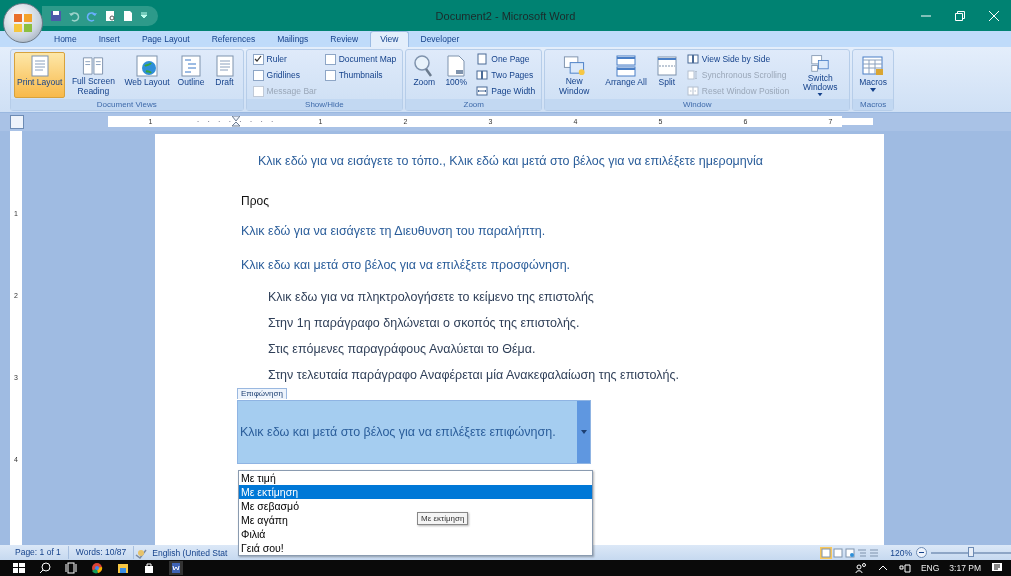 Image resolution: width=1011 pixels, height=576 pixels. I want to click on ribbon-tab: Review, so click(344, 39).